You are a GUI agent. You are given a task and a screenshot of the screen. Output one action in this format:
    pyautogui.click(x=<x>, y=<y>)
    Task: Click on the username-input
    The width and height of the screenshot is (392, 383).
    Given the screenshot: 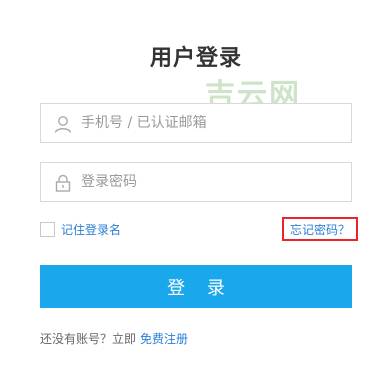 What is the action you would take?
    pyautogui.click(x=212, y=123)
    